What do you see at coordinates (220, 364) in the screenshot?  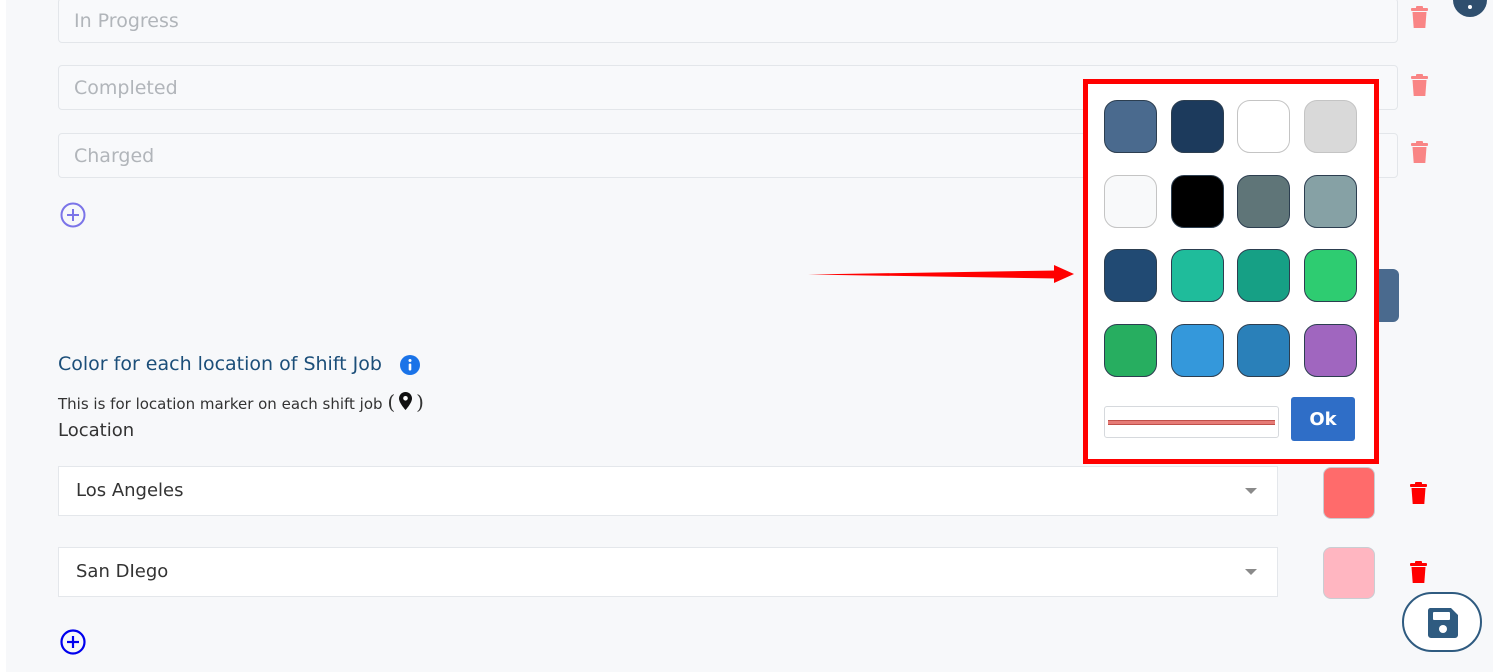 I see `section-title: Color for each location of Shift Job` at bounding box center [220, 364].